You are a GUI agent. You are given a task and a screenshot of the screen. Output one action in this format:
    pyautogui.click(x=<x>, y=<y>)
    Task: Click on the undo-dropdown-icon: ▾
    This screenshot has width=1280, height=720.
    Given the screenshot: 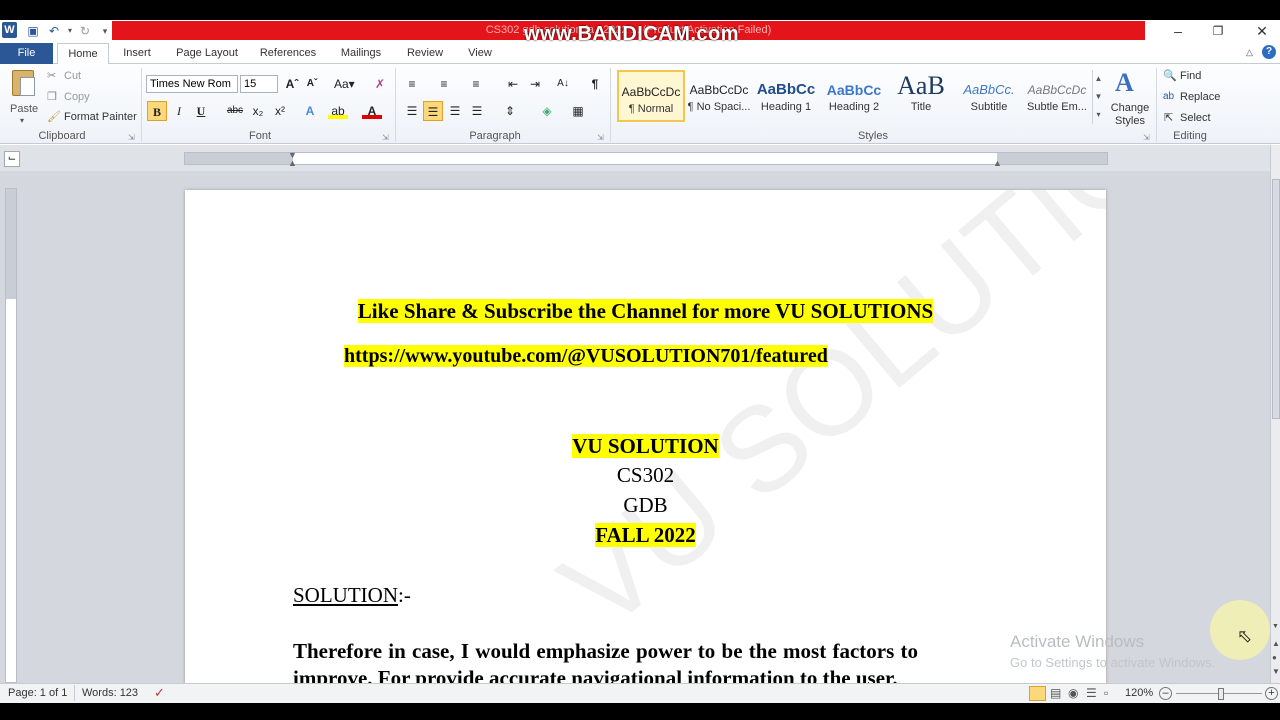 What is the action you would take?
    pyautogui.click(x=70, y=31)
    